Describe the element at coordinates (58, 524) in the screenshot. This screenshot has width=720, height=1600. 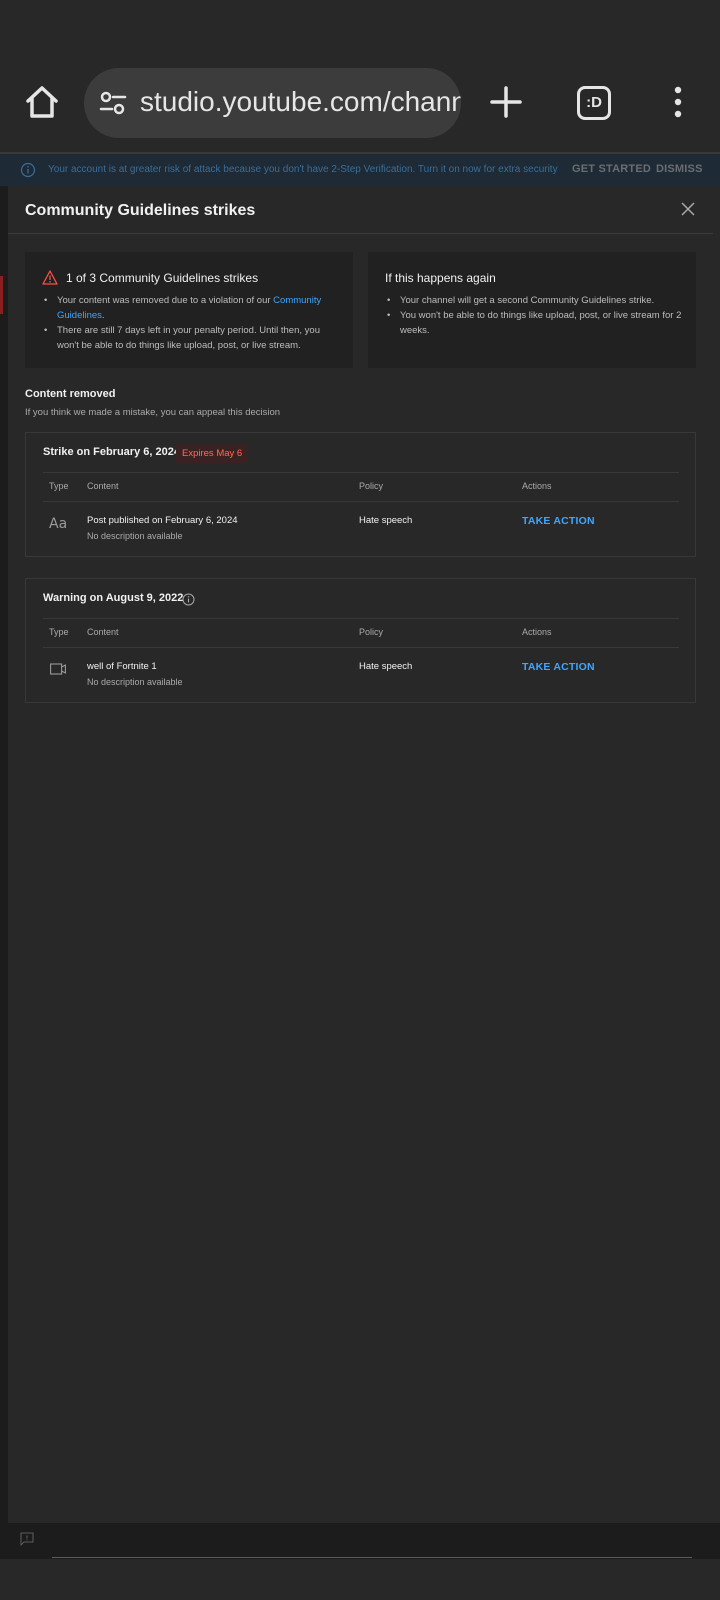
I see `text-type-icon: Aa` at that location.